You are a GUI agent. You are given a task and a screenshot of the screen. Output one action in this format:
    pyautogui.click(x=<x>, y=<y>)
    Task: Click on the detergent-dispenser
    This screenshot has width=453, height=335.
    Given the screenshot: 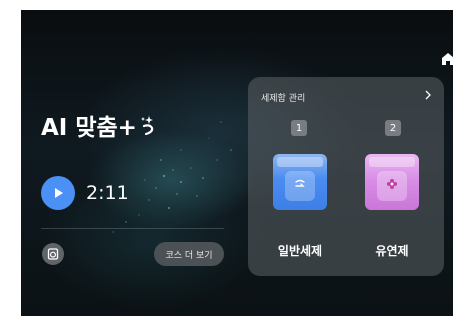 What is the action you would take?
    pyautogui.click(x=300, y=182)
    